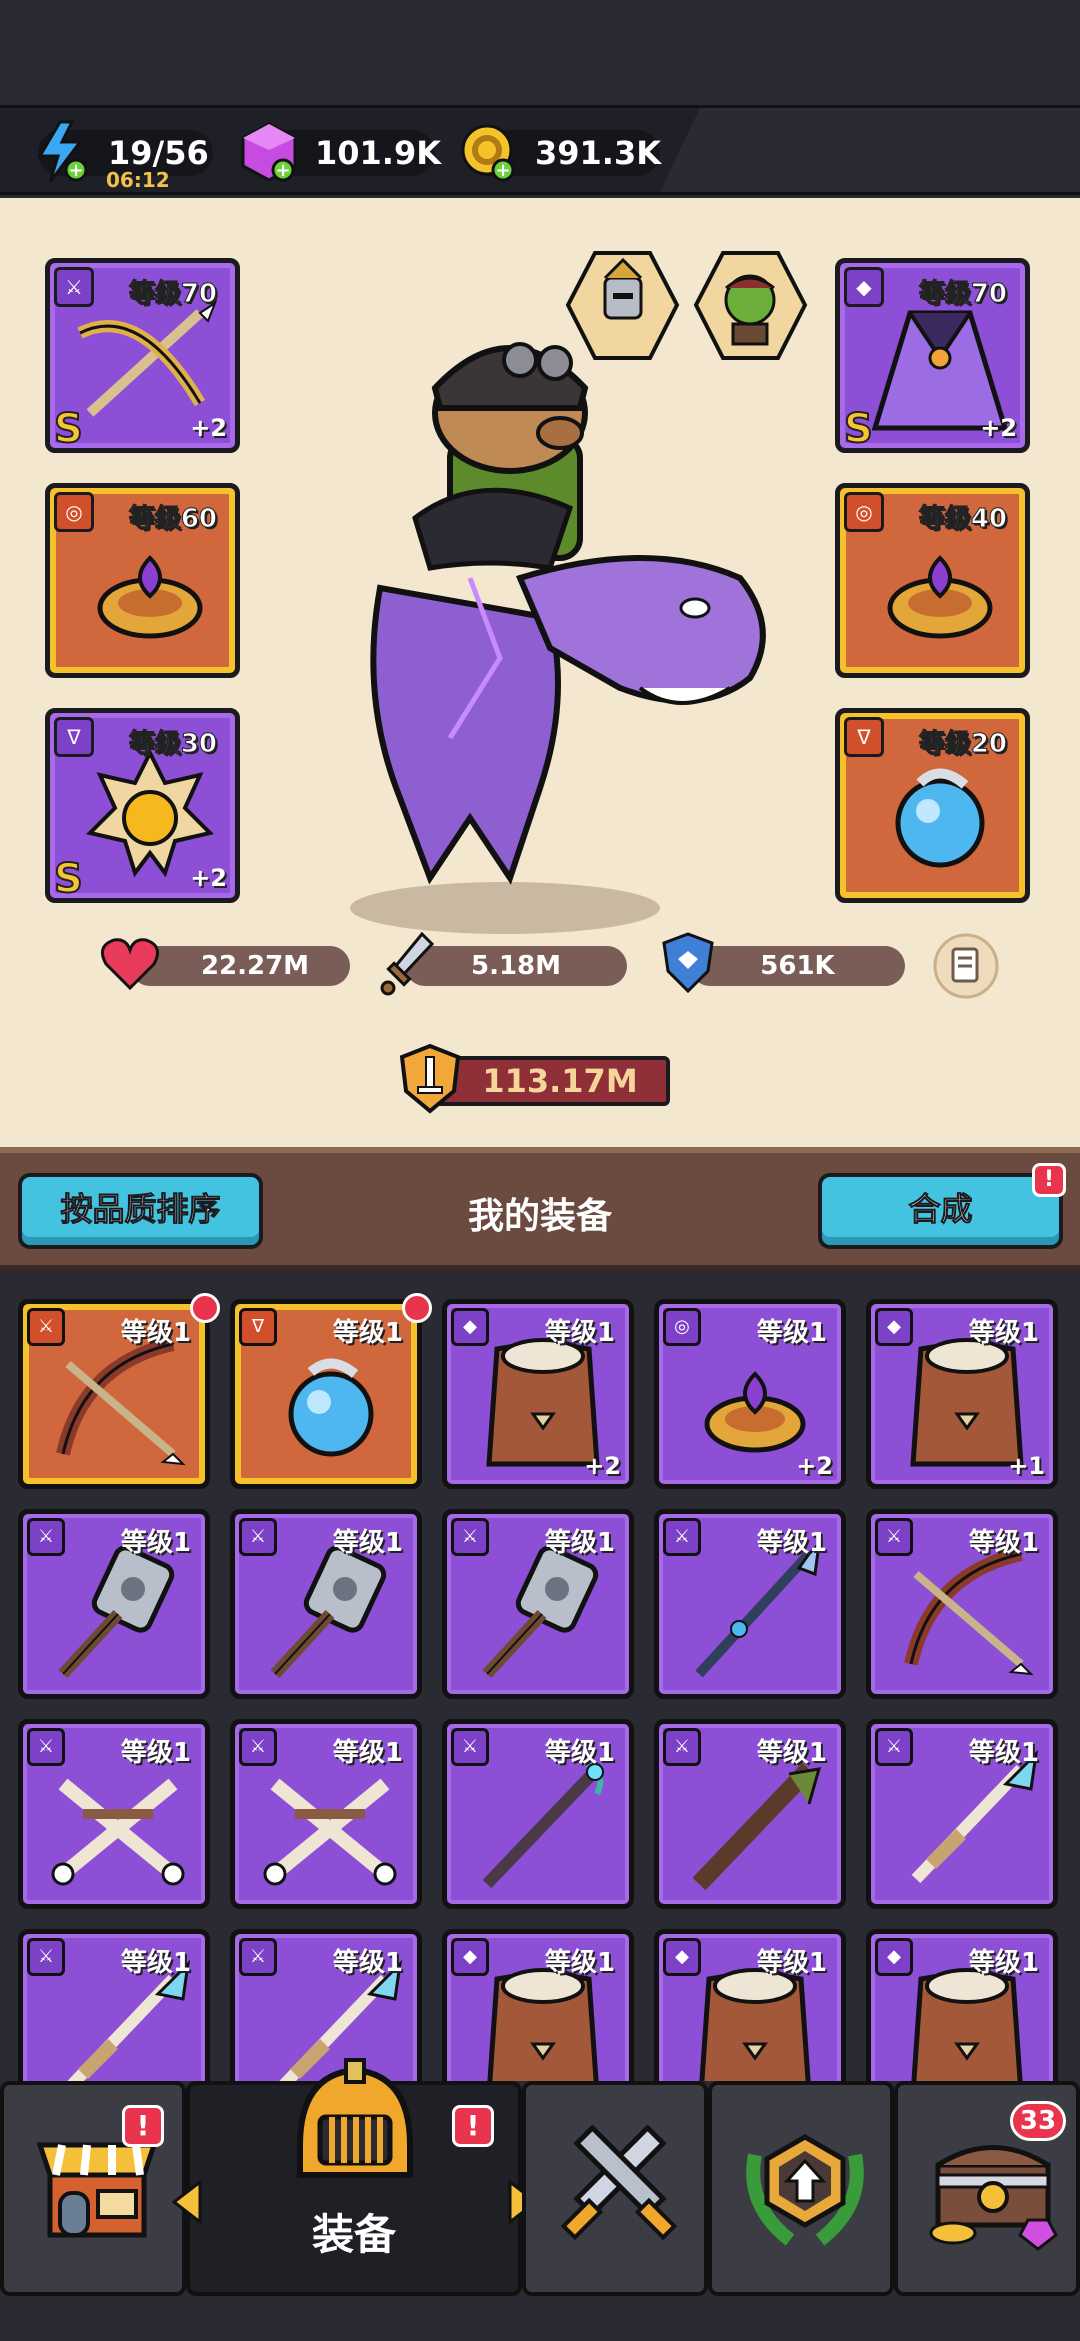  Describe the element at coordinates (143, 2126) in the screenshot. I see `shop-alert-badge: !` at that location.